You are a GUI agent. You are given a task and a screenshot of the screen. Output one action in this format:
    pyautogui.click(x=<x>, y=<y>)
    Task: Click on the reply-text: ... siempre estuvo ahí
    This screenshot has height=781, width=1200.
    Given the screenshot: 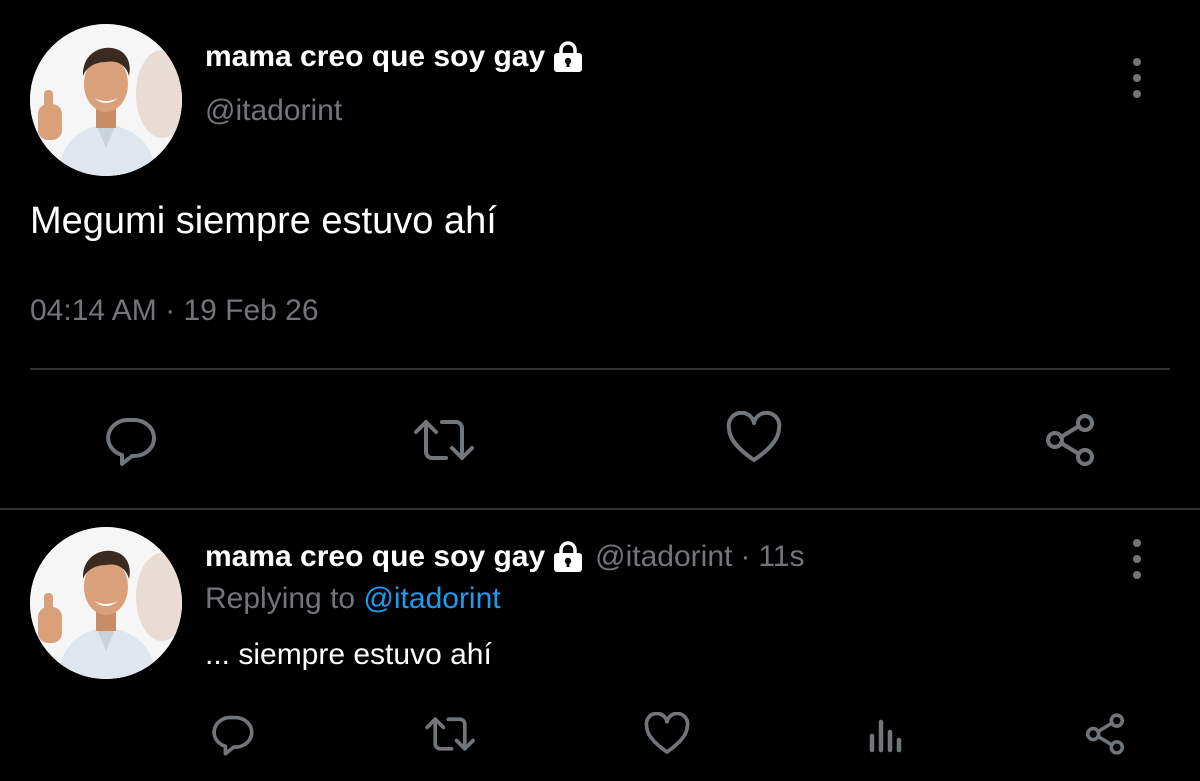 What is the action you would take?
    pyautogui.click(x=348, y=654)
    